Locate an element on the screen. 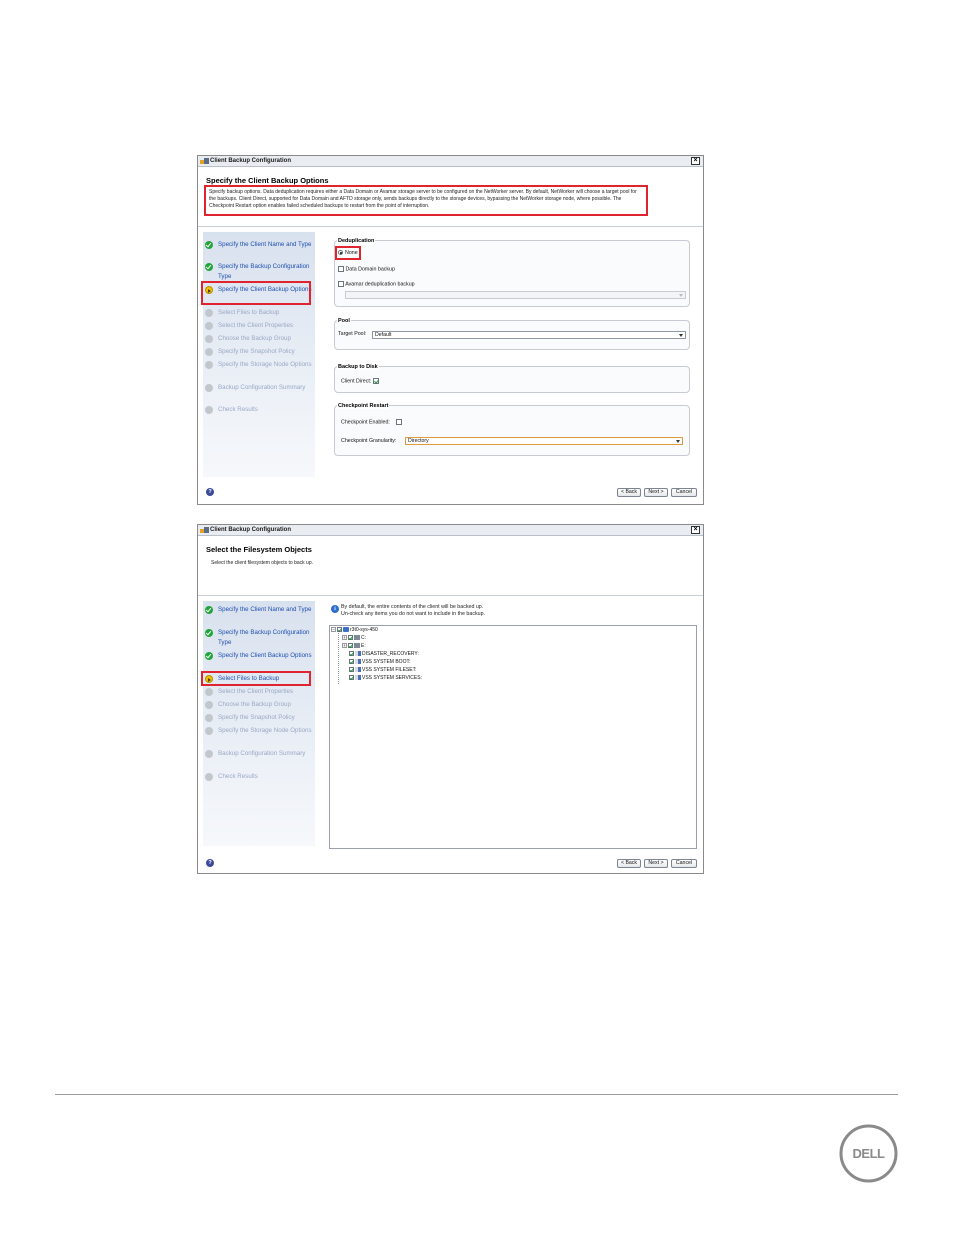  collapse-icon: − is located at coordinates (333, 630).